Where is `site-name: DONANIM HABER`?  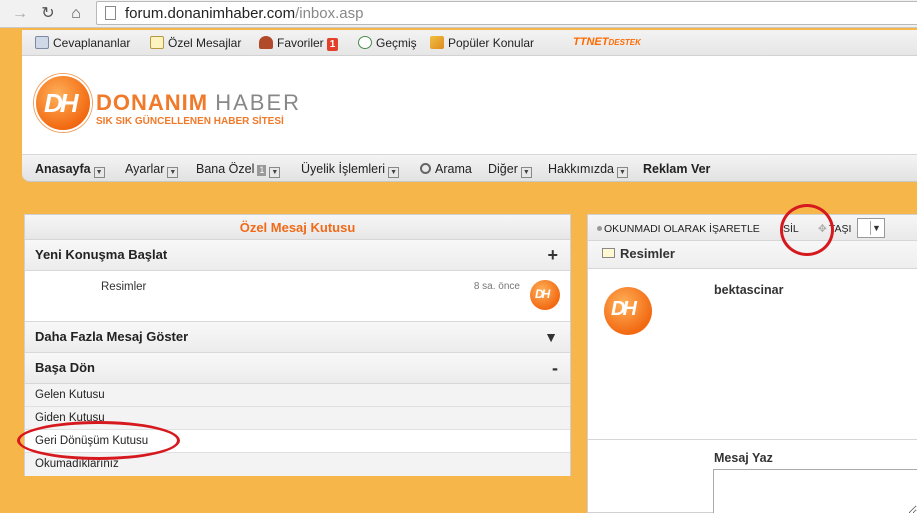
site-name: DONANIM HABER is located at coordinates (199, 102).